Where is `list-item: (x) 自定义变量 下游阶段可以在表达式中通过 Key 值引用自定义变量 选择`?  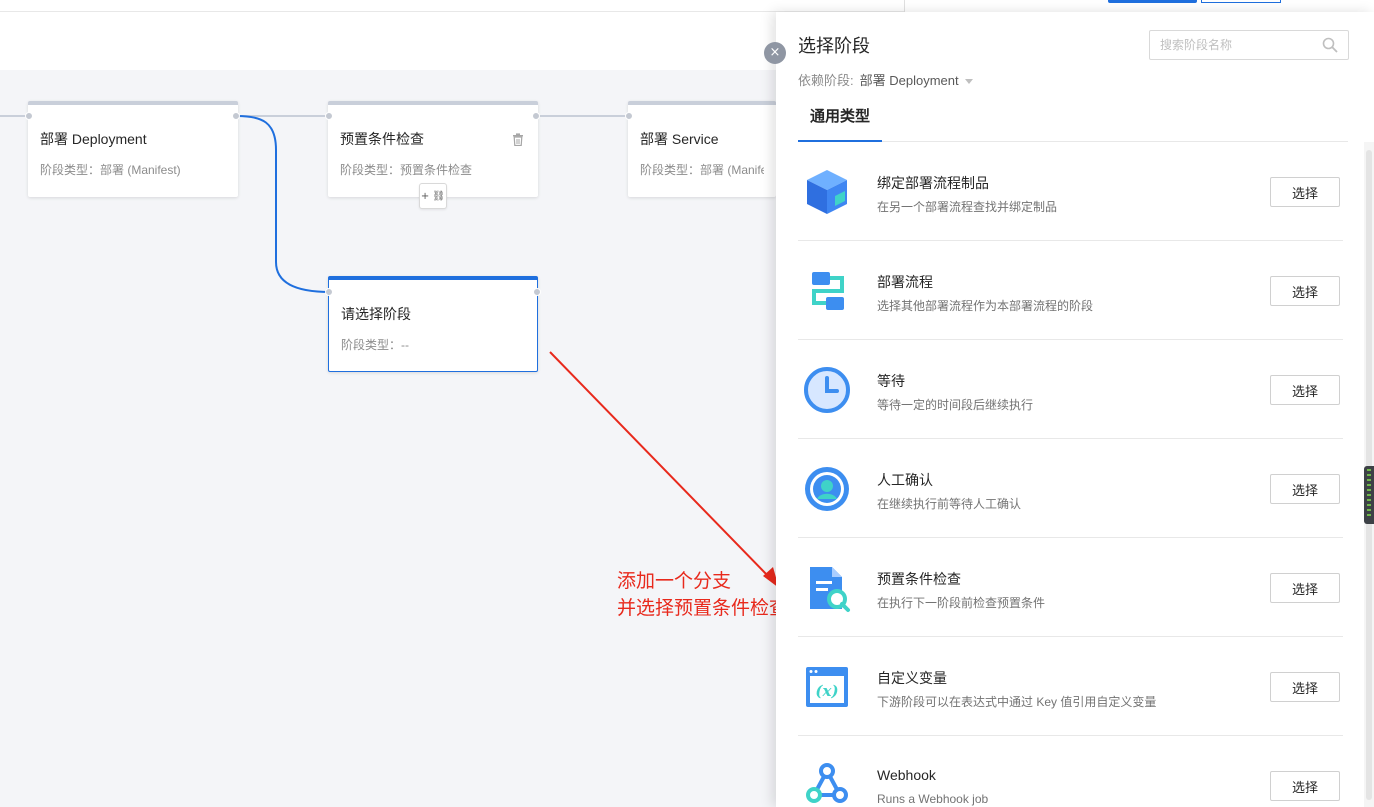
list-item: (x) 自定义变量 下游阶段可以在表达式中通过 Key 值引用自定义变量 选择 is located at coordinates (1070, 686).